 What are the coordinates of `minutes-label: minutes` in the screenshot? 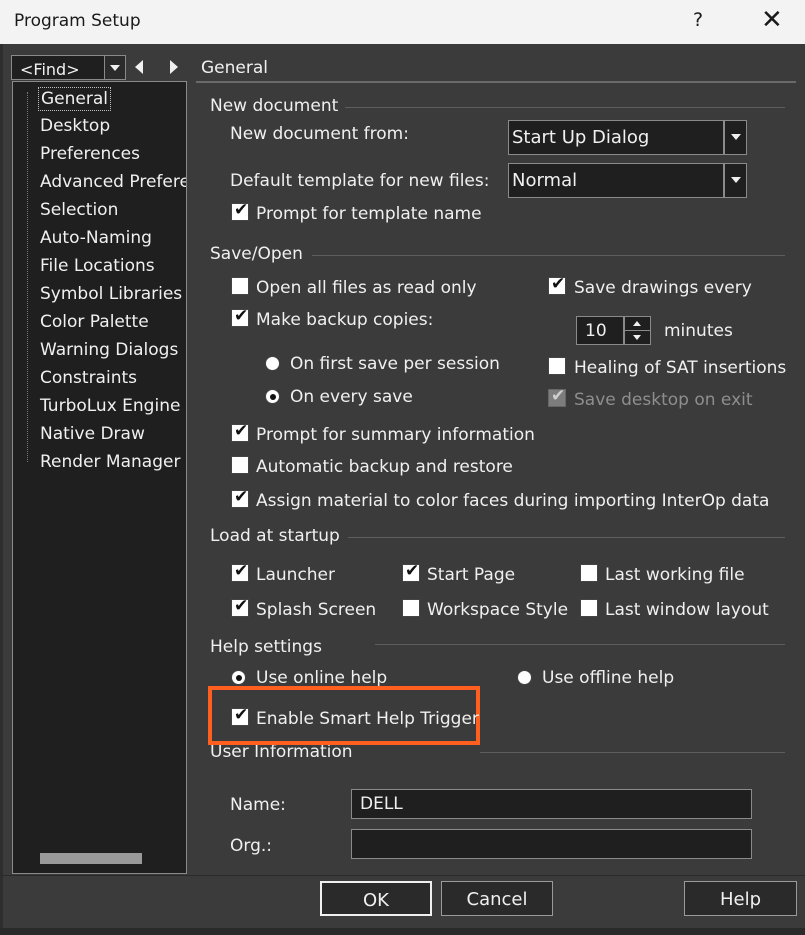 It's located at (698, 331).